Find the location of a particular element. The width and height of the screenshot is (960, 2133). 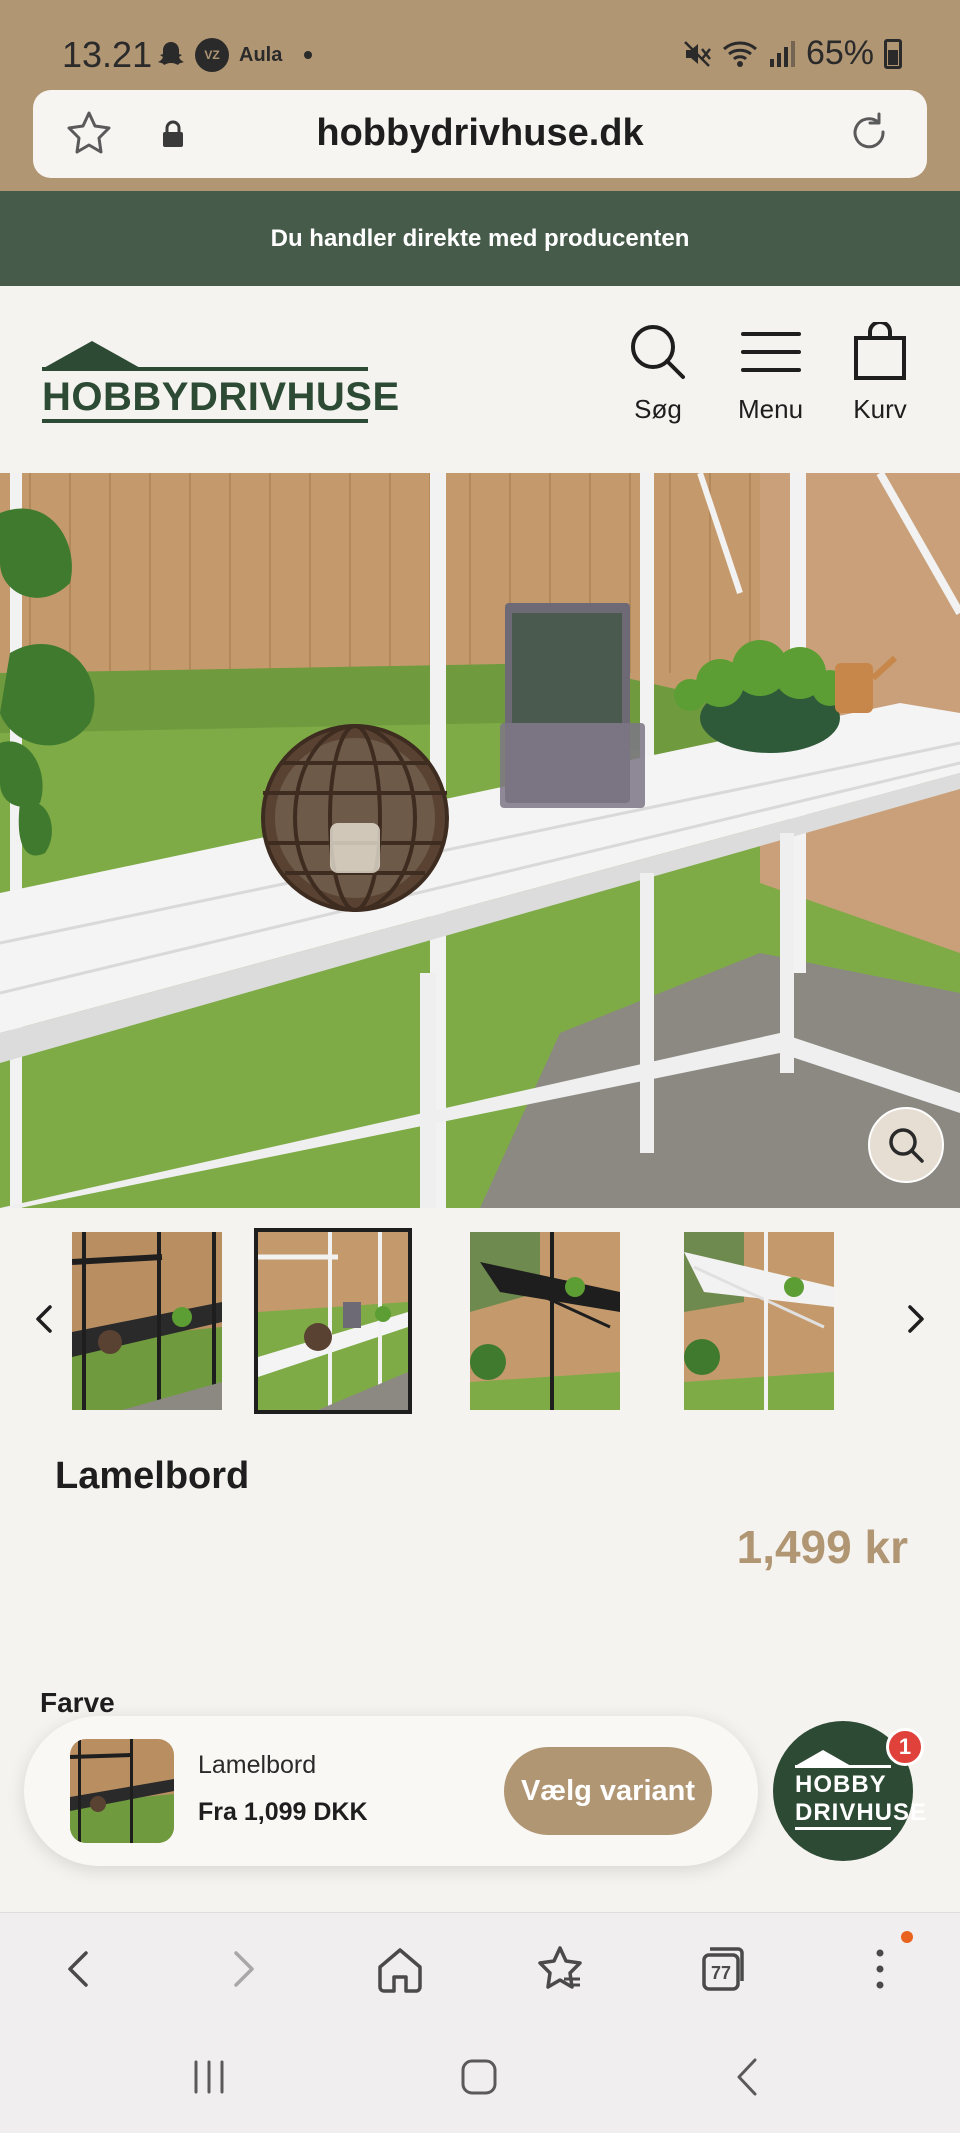

announcement-bar: Du handler direkte med producenten is located at coordinates (480, 238).